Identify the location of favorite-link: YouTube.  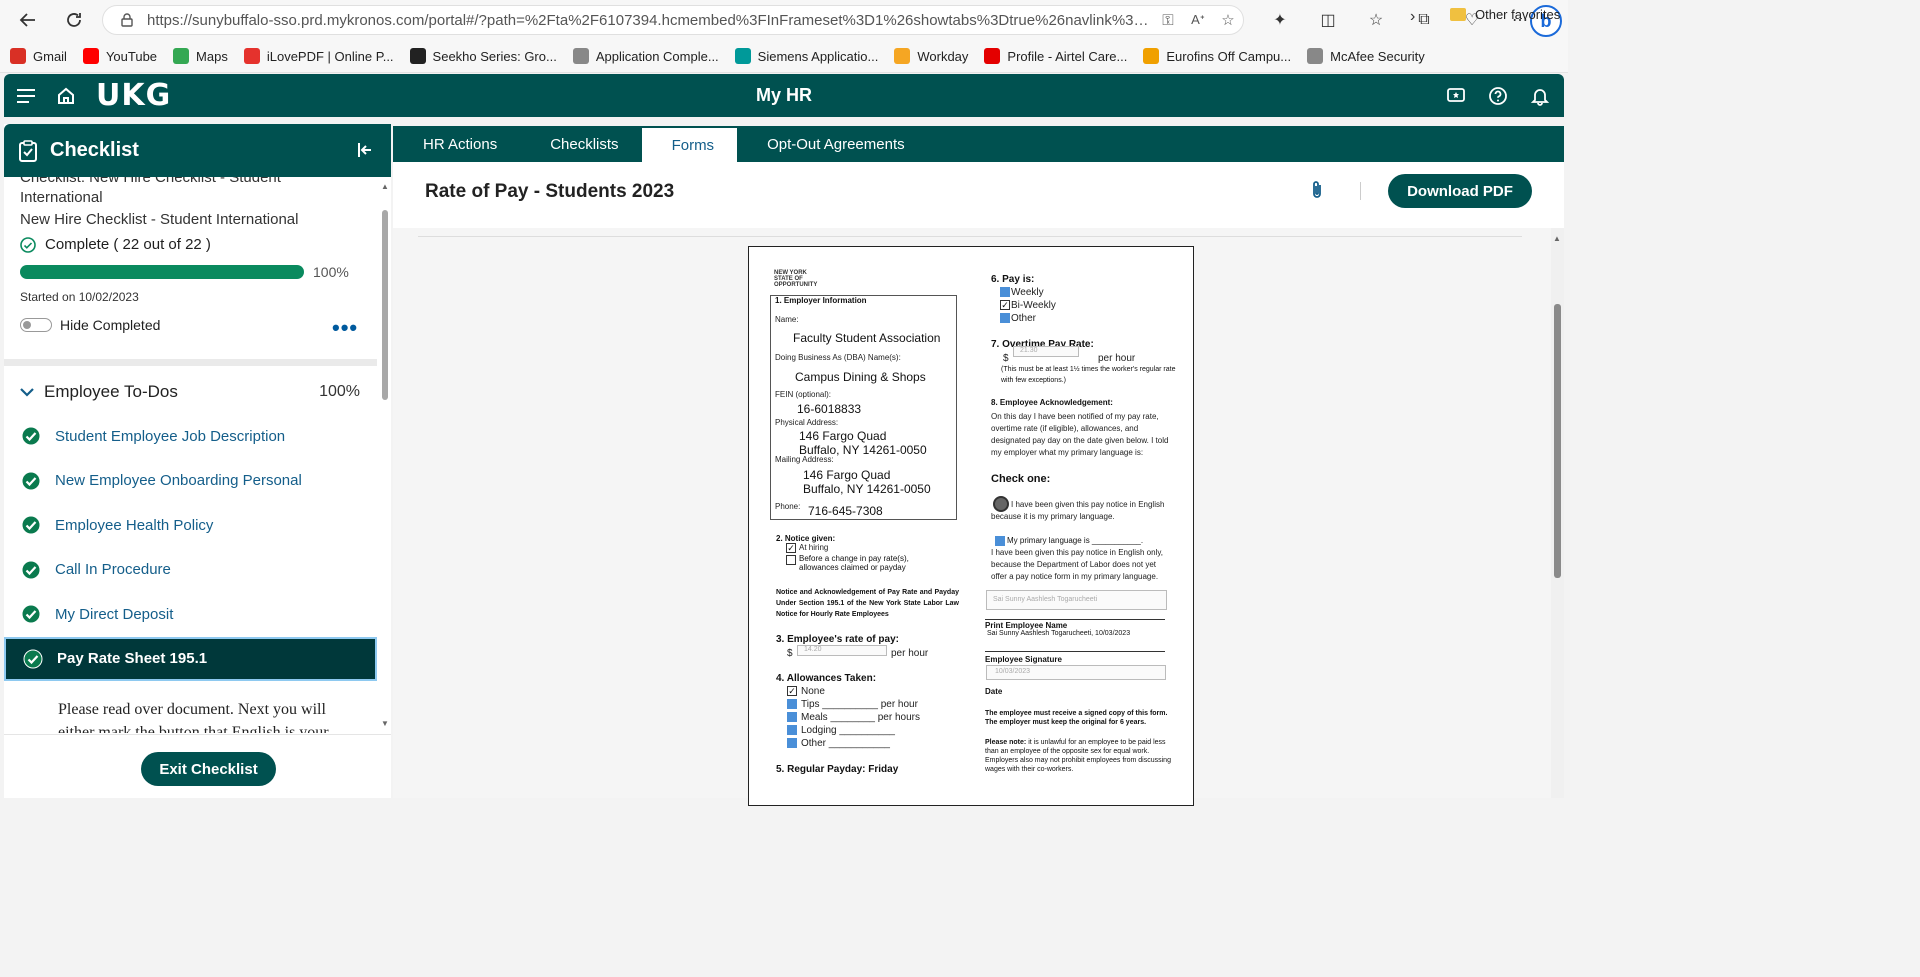
(119, 56).